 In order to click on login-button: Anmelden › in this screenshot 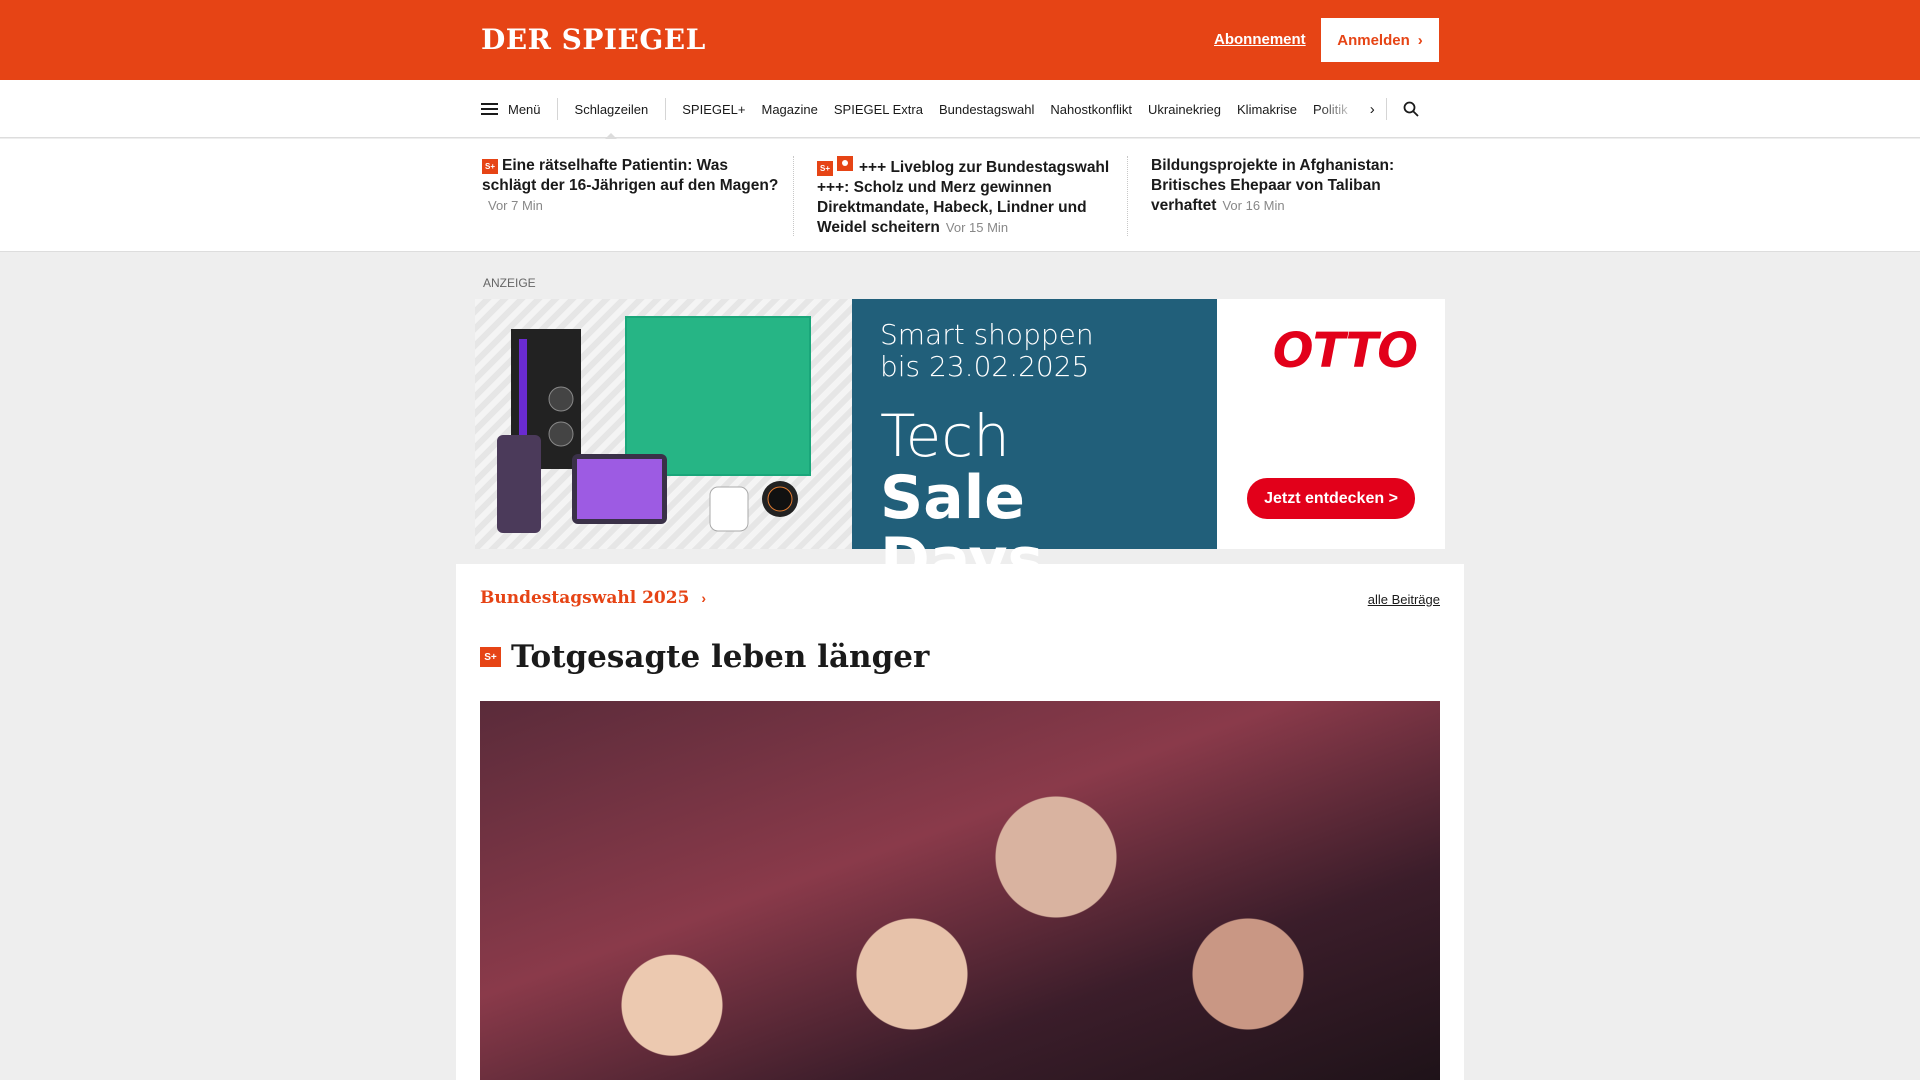, I will do `click(1380, 40)`.